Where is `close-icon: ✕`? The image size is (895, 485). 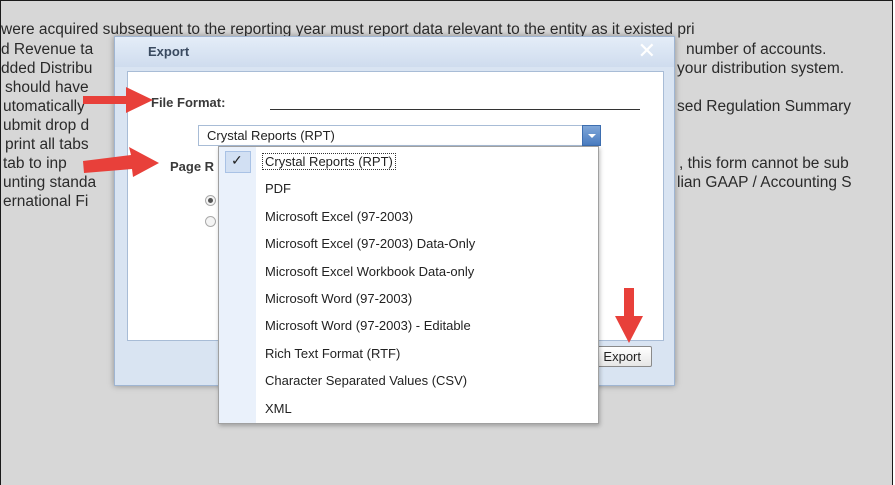
close-icon: ✕ is located at coordinates (647, 51).